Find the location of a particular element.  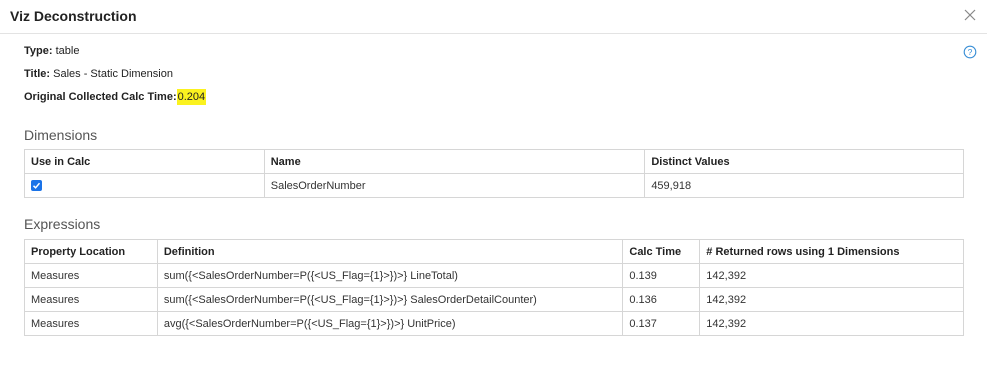

column-header: Definition is located at coordinates (390, 251).